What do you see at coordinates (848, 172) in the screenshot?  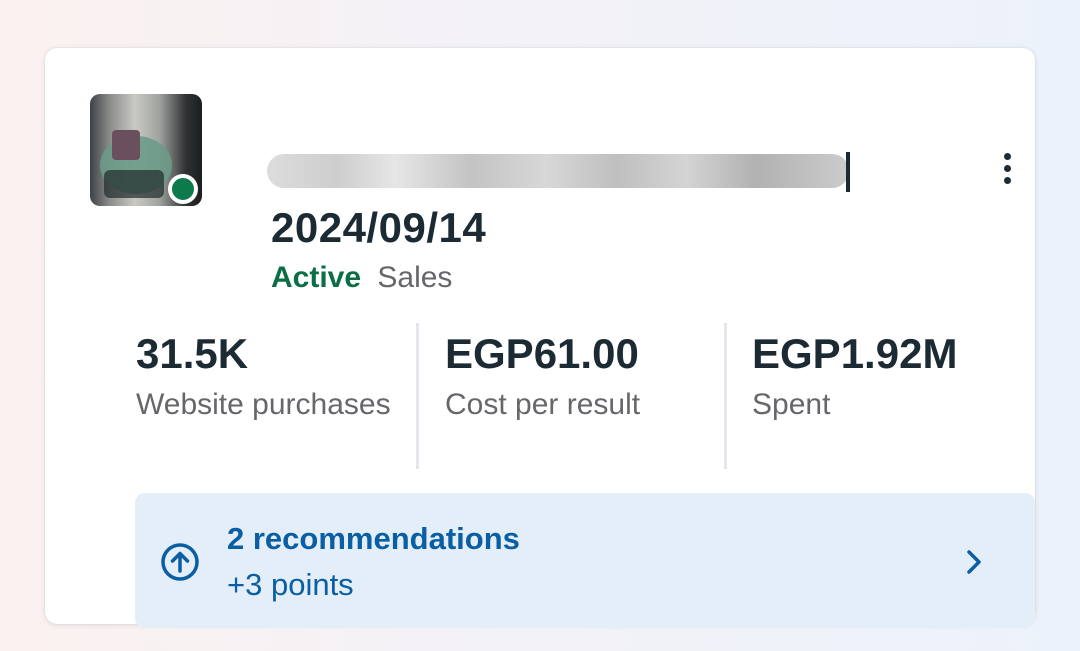 I see `title-separator` at bounding box center [848, 172].